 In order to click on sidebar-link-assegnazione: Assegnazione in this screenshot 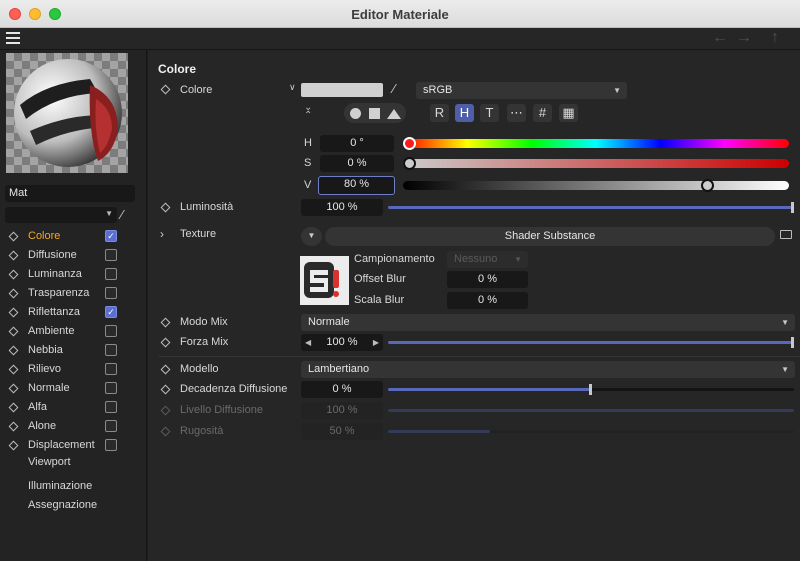, I will do `click(62, 505)`.